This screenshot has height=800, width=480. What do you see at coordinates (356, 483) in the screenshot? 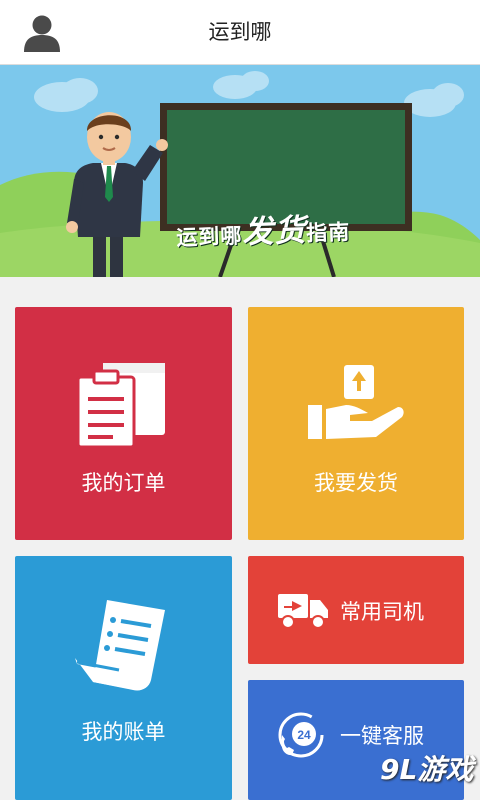
I see `ship-goods-label: 我要发货` at bounding box center [356, 483].